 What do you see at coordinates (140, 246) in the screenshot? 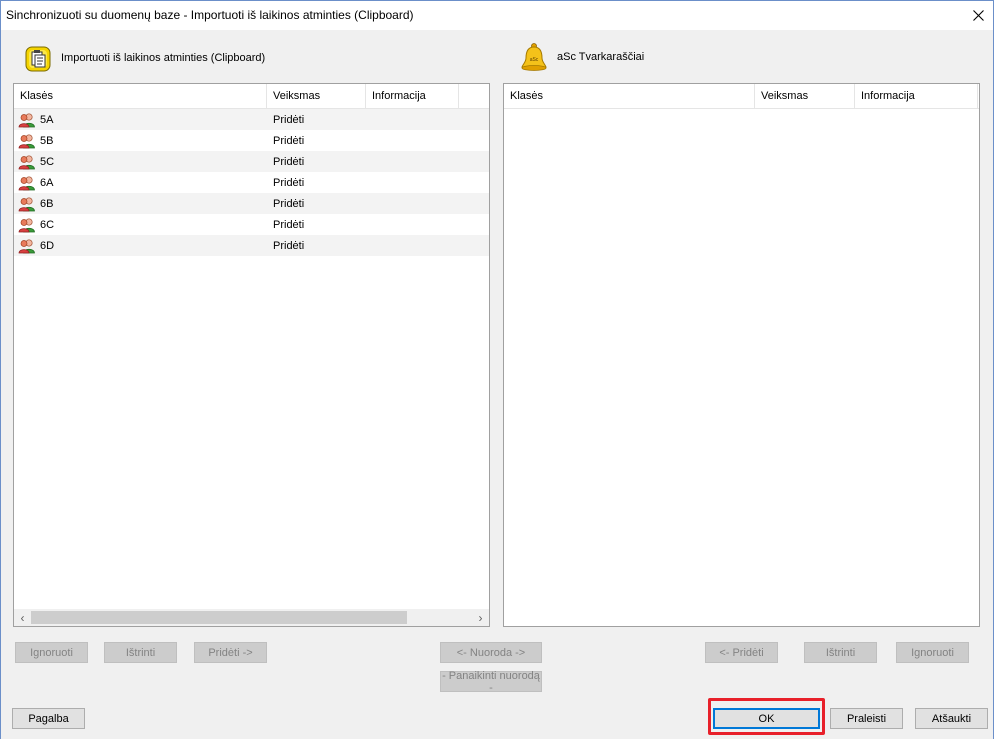
I see `class-cell: 6D` at bounding box center [140, 246].